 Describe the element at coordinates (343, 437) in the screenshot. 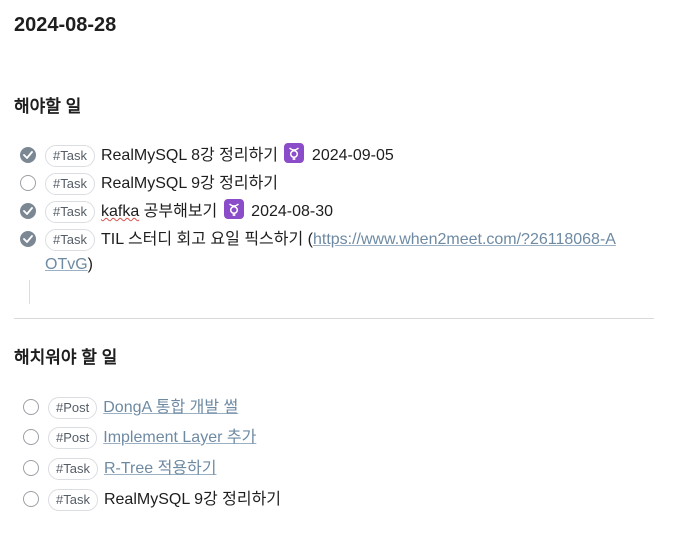

I see `task-item: #Post Implement Layer 추가` at that location.